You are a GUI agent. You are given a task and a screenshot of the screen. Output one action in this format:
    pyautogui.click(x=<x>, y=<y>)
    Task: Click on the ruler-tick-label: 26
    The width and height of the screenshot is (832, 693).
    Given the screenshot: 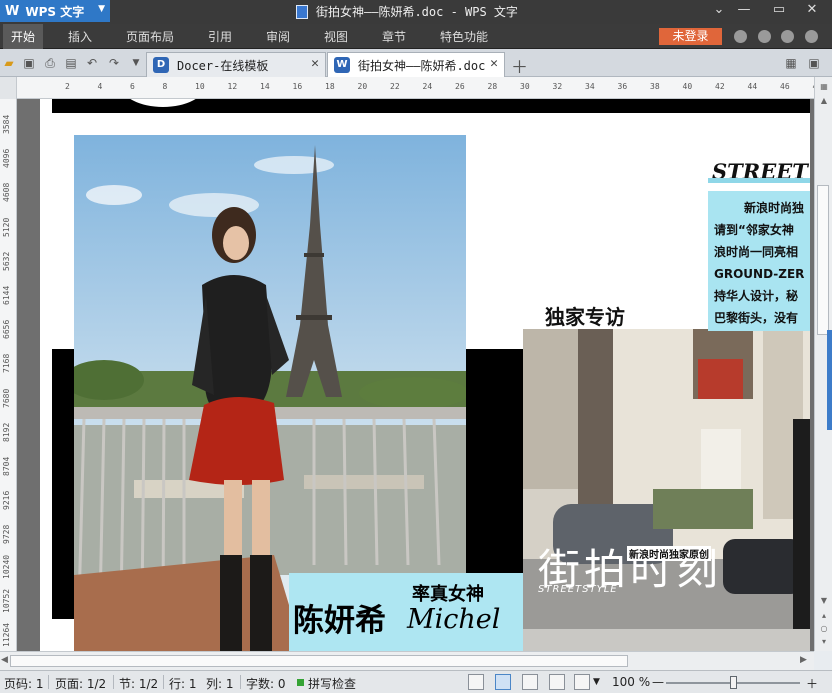 What is the action you would take?
    pyautogui.click(x=460, y=86)
    